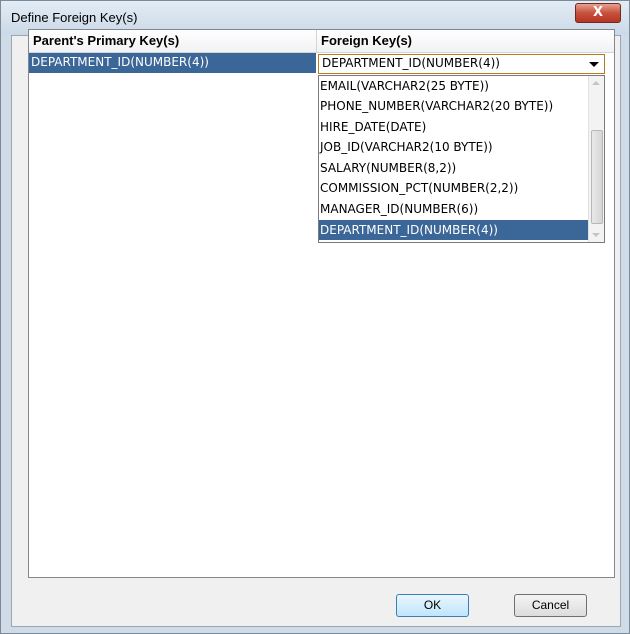 The height and width of the screenshot is (634, 630). Describe the element at coordinates (461, 41) in the screenshot. I see `header-foreign-keys: Foreign Key(s)` at that location.